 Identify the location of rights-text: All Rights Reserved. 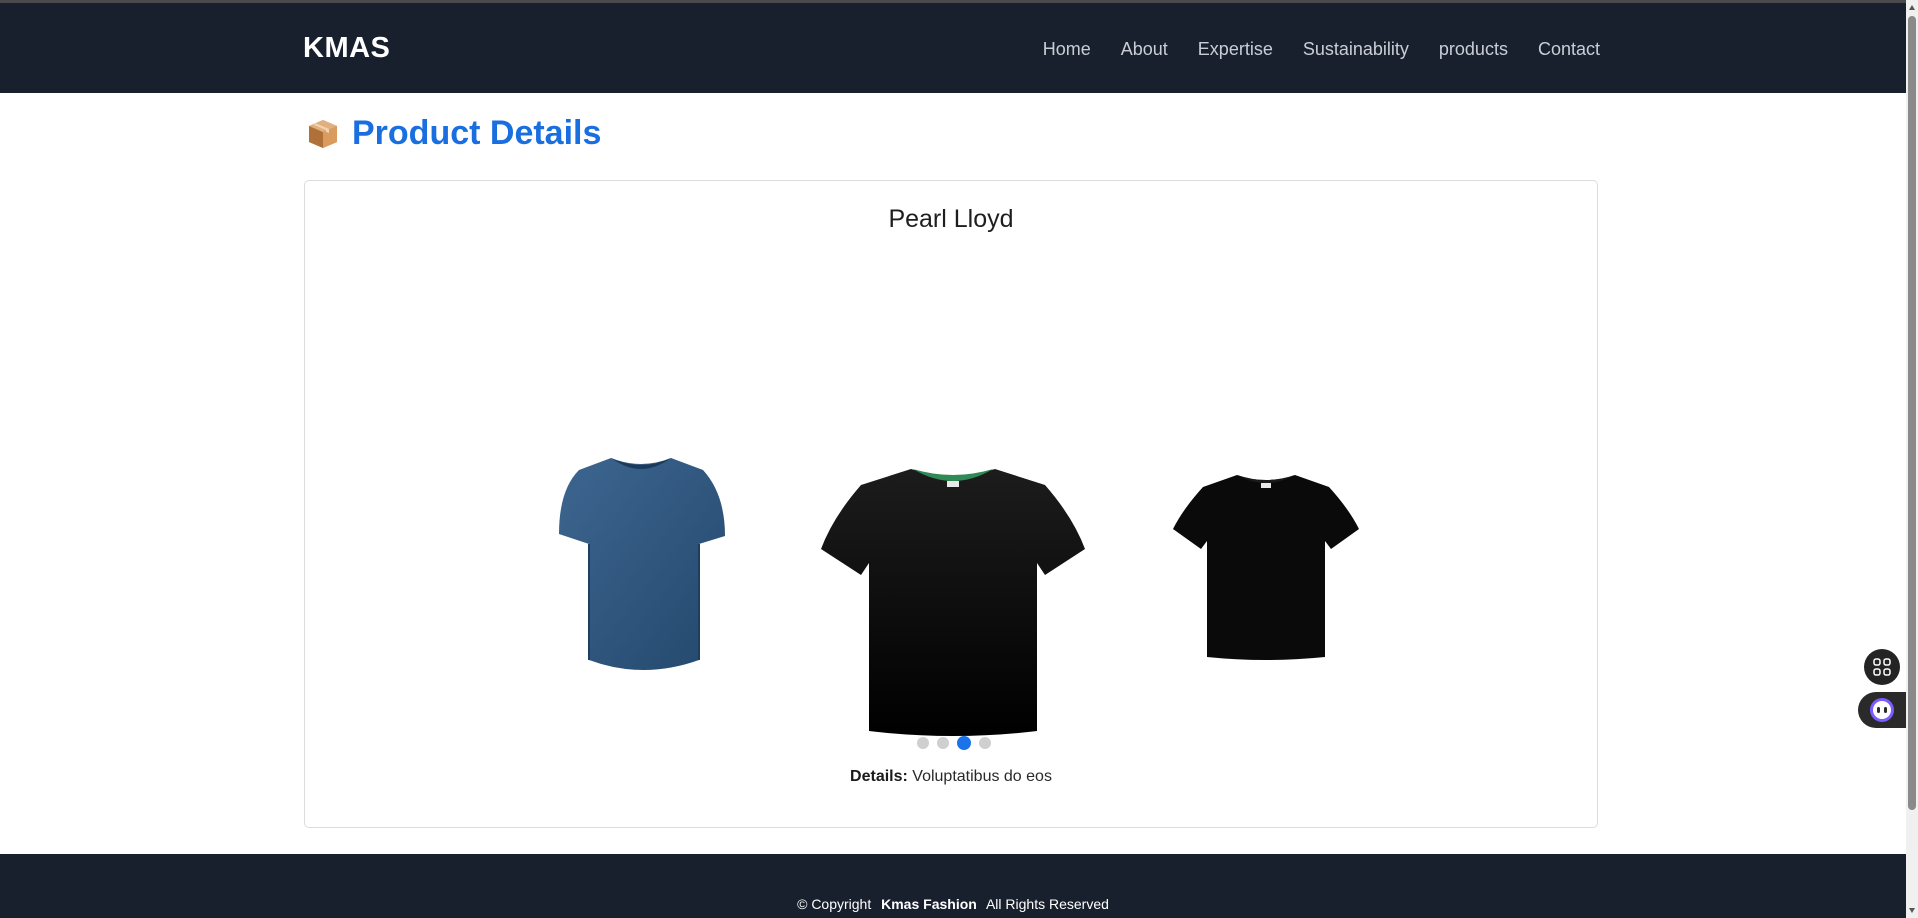
(1047, 904).